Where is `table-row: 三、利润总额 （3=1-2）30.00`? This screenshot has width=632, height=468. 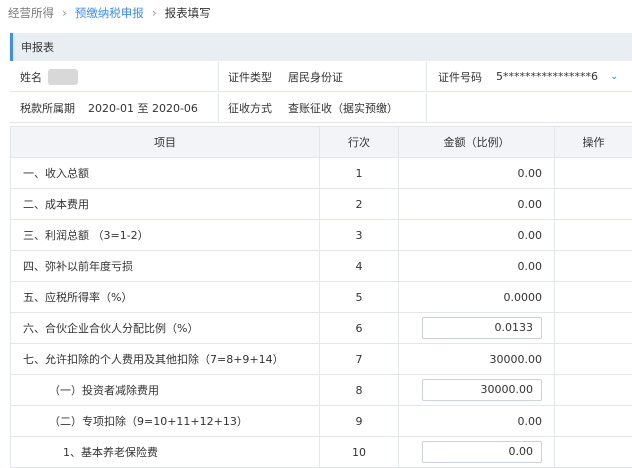 table-row: 三、利润总额 （3=1-2）30.00 is located at coordinates (321, 235).